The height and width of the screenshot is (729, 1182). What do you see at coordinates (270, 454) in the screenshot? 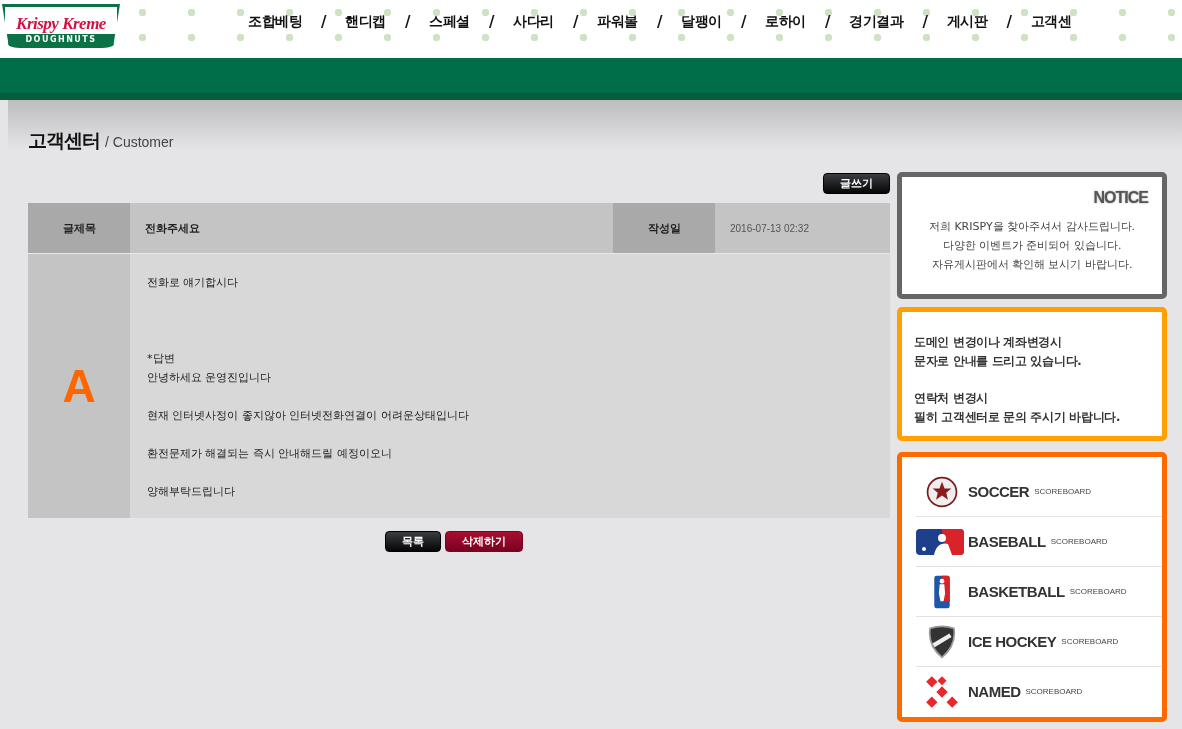
I see `body-text: 환전문제가 해결되는 즉시 안내해드릴 예정이오니` at bounding box center [270, 454].